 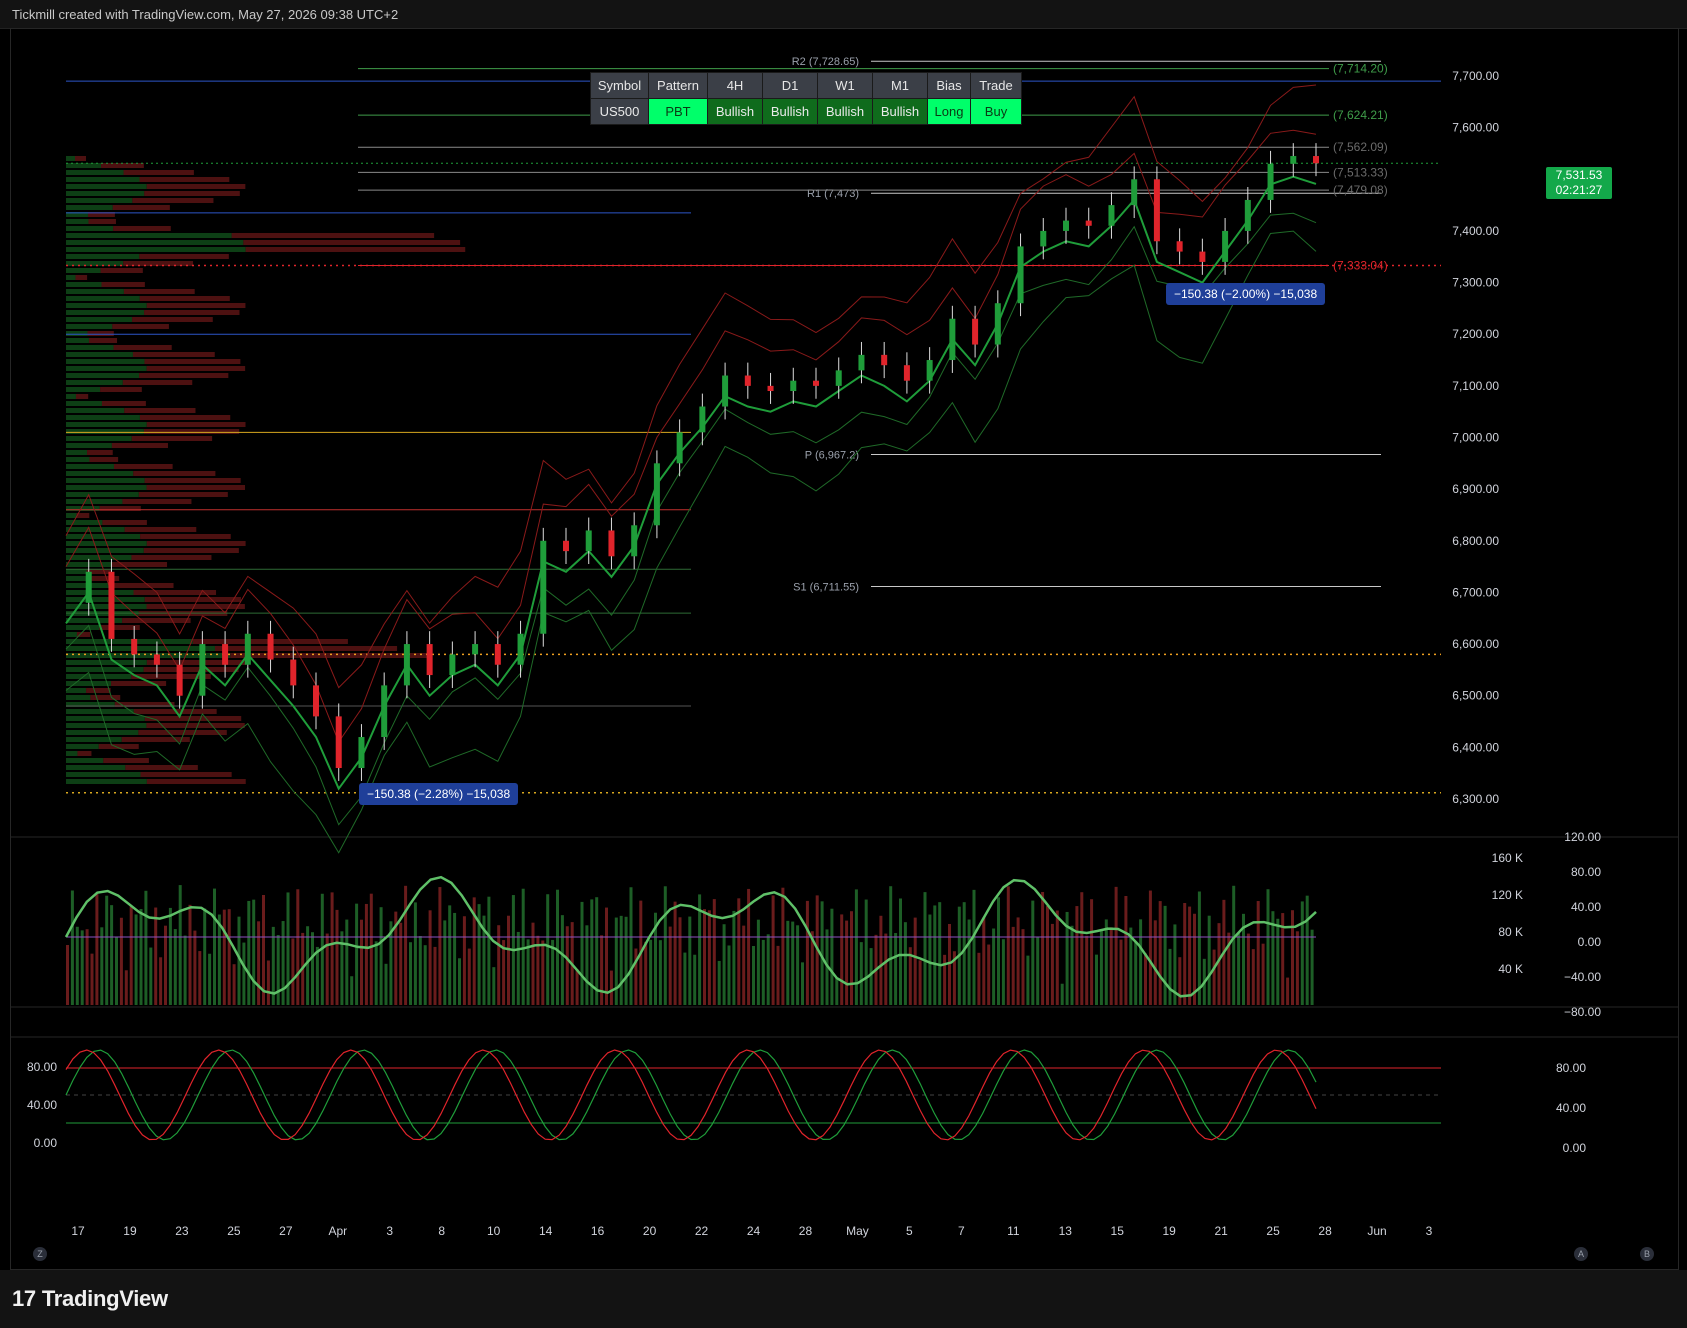 I want to click on axis-z-button: Z, so click(x=40, y=1254).